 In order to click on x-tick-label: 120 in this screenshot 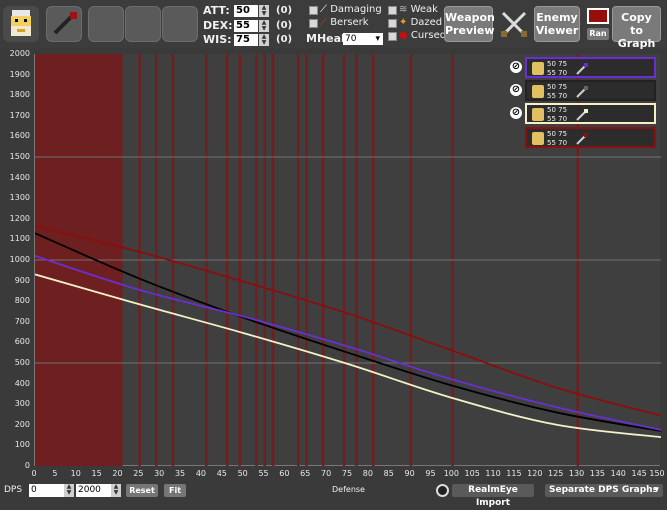, I will do `click(535, 473)`.